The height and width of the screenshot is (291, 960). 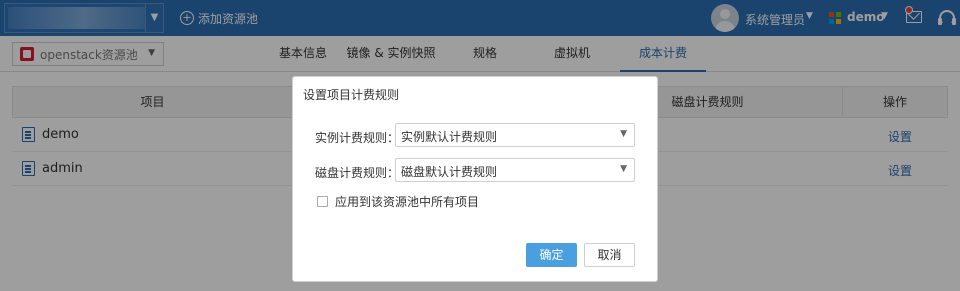 I want to click on disk-rule-label: 磁盘计费规则：, so click(x=357, y=173).